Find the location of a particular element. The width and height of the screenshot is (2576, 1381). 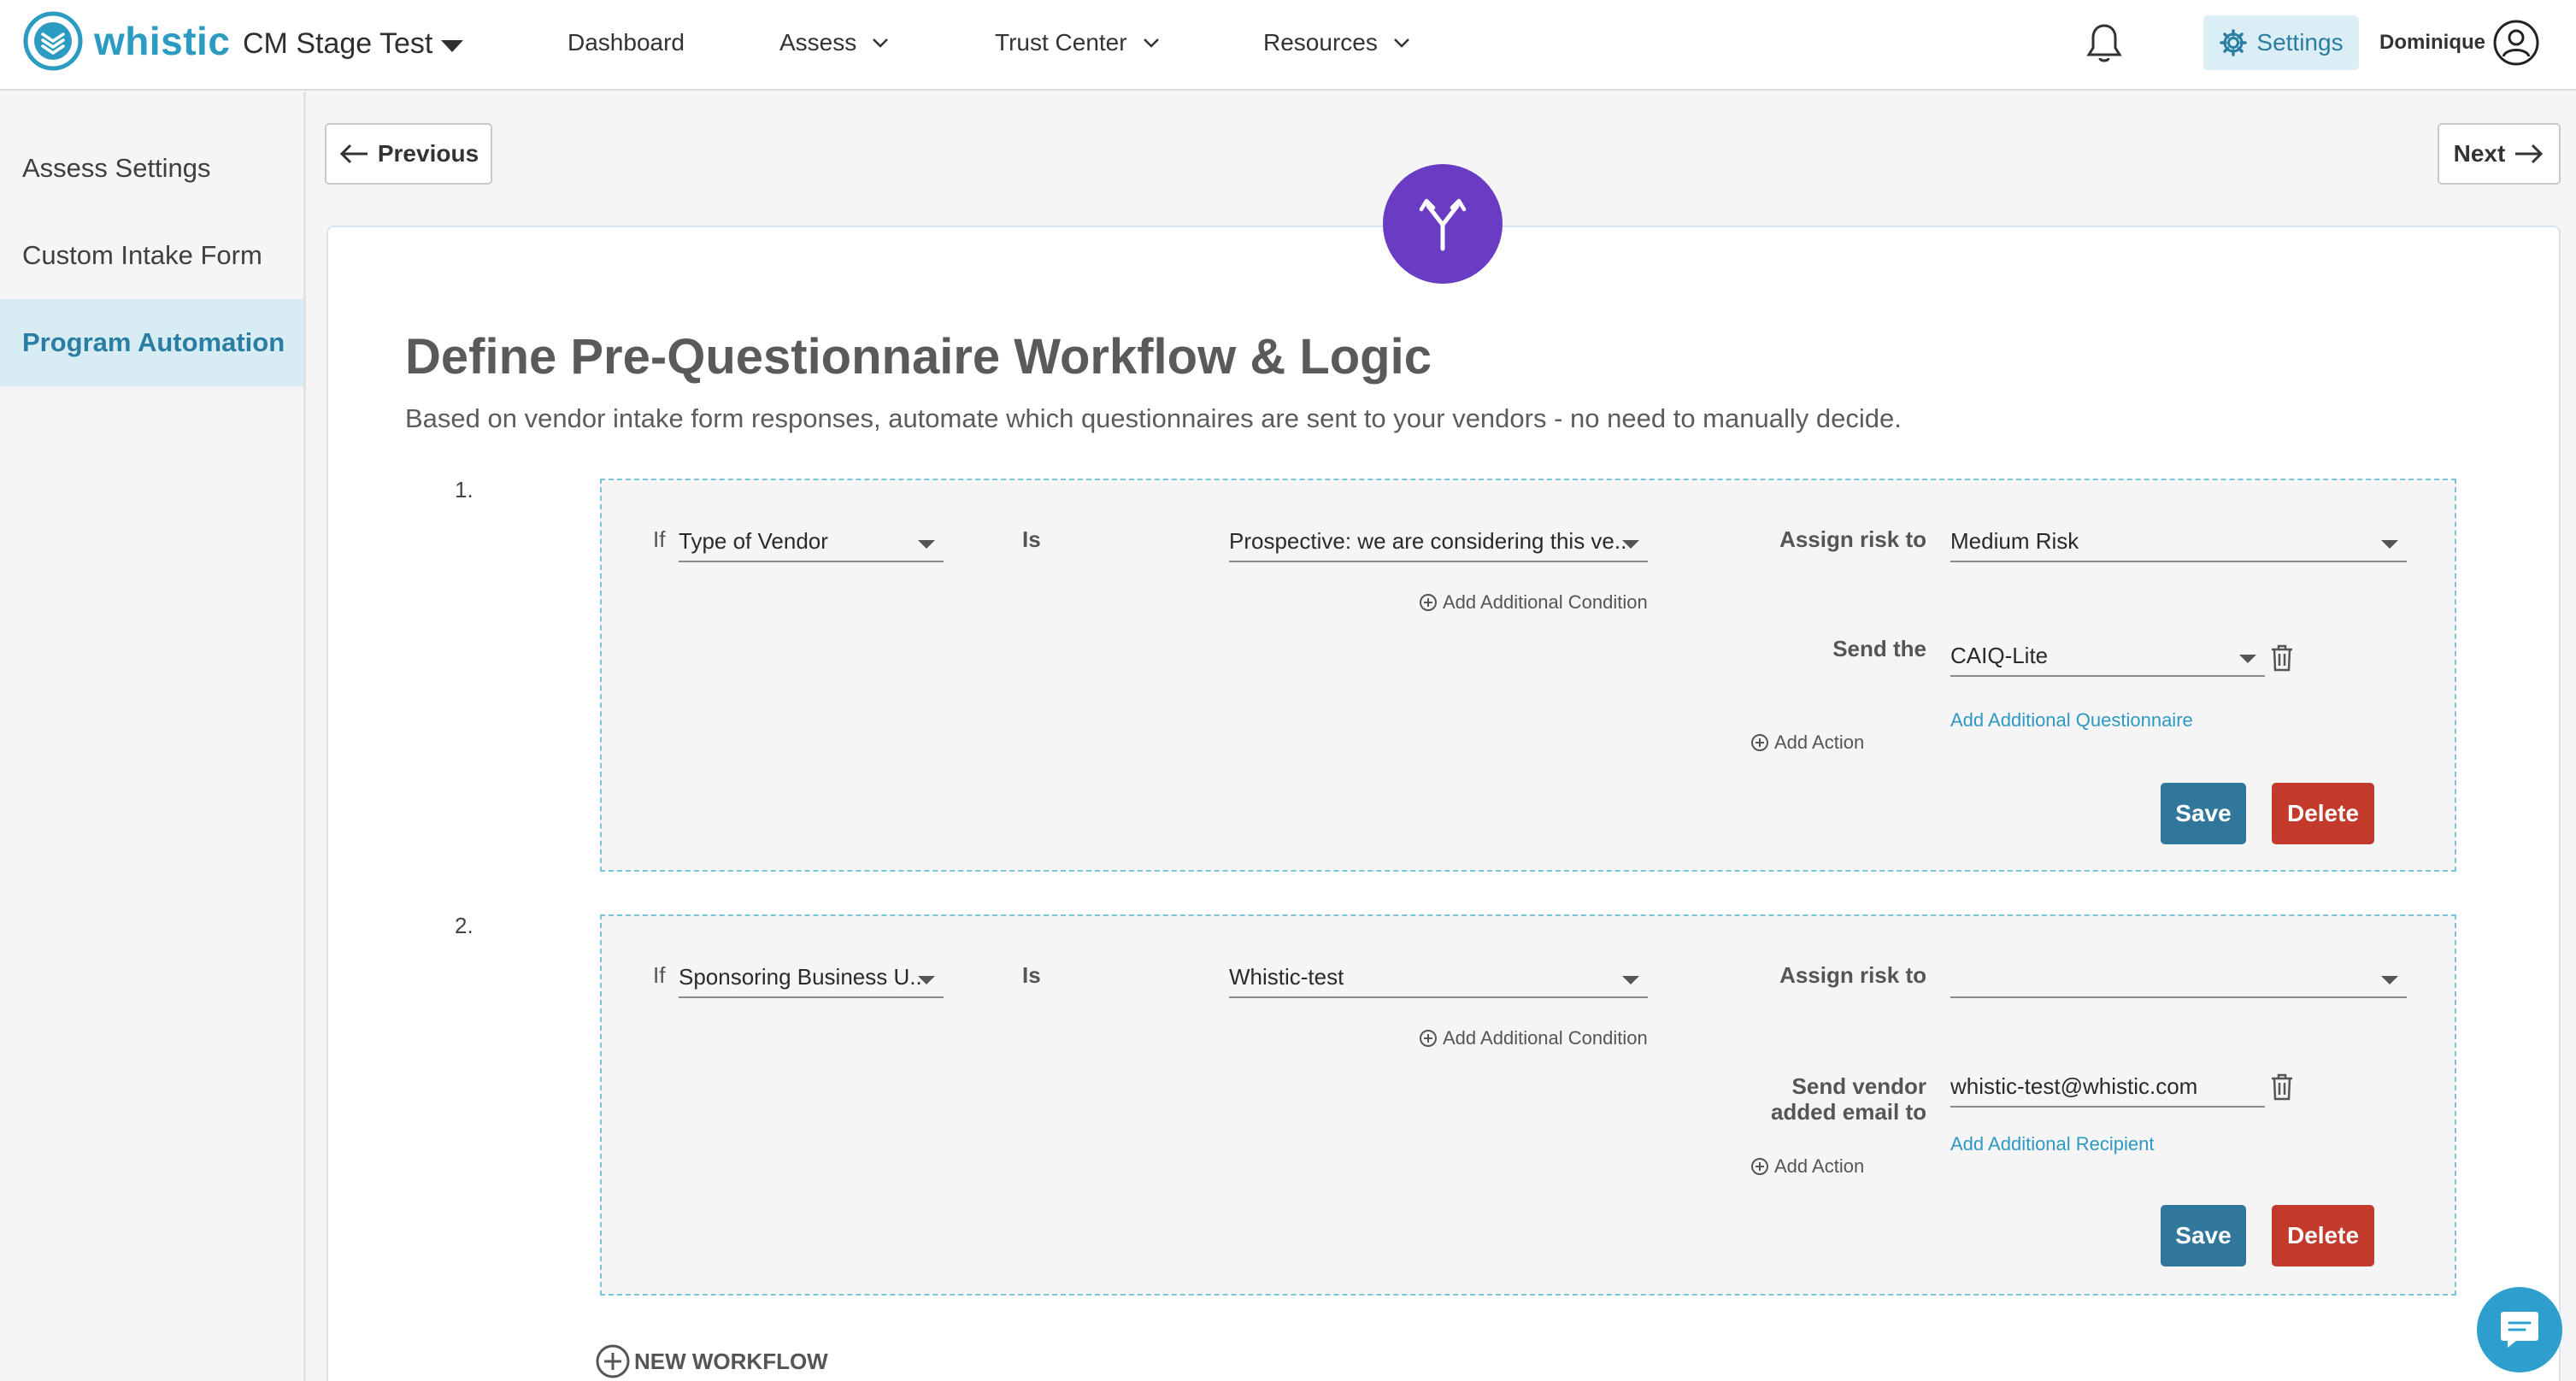

questionnaire-select: CAIQ-Lite is located at coordinates (2107, 657).